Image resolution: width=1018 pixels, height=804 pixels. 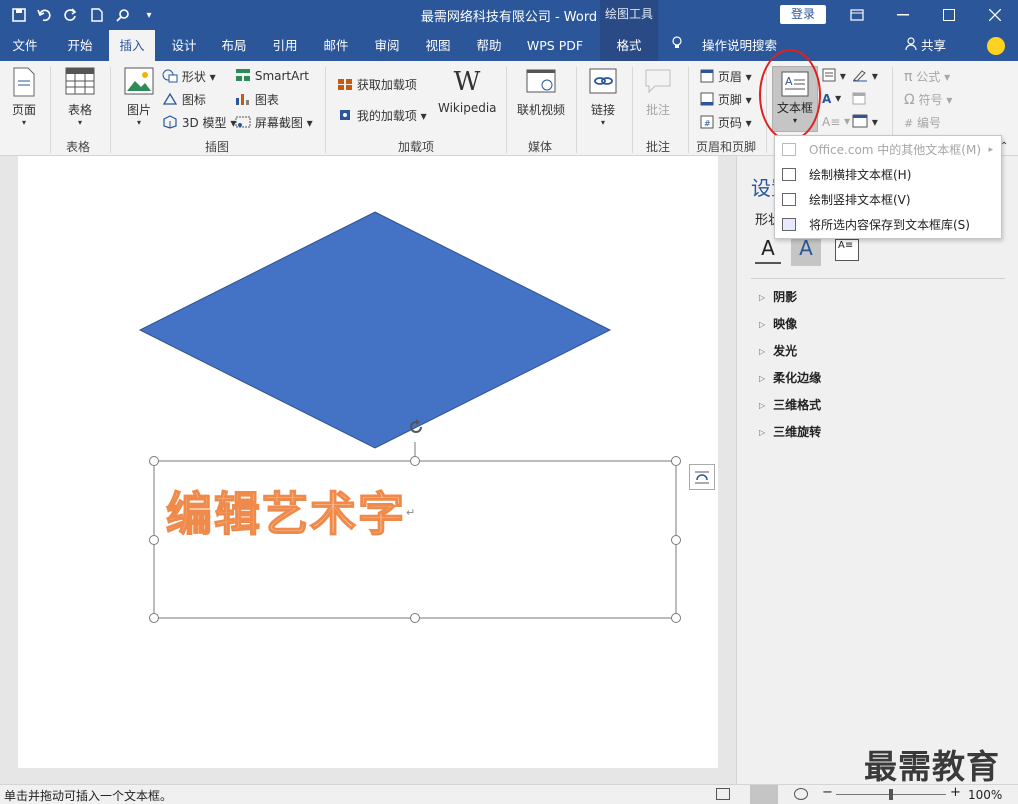 What do you see at coordinates (778, 296) in the screenshot?
I see `pane-item-shadow: 阴影` at bounding box center [778, 296].